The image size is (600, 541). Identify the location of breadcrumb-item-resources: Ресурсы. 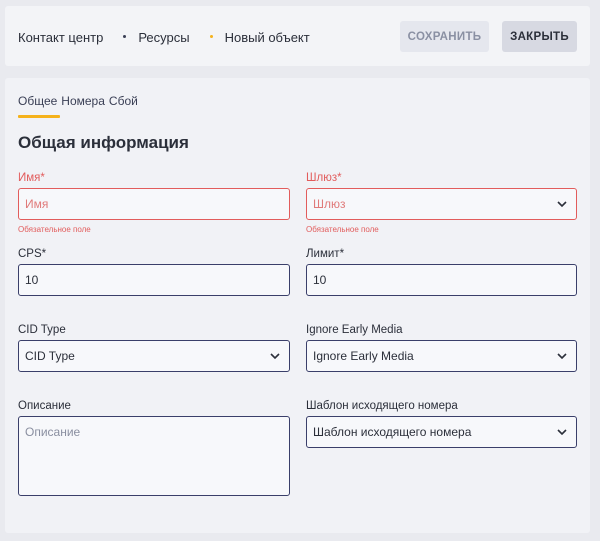
(163, 37).